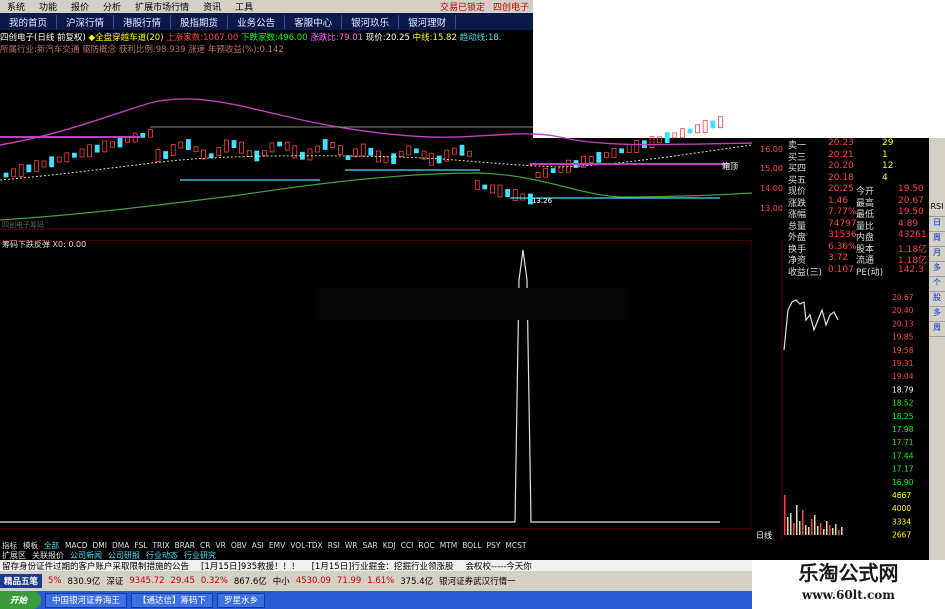  Describe the element at coordinates (281, 582) in the screenshot. I see `zx-label: 中小` at that location.